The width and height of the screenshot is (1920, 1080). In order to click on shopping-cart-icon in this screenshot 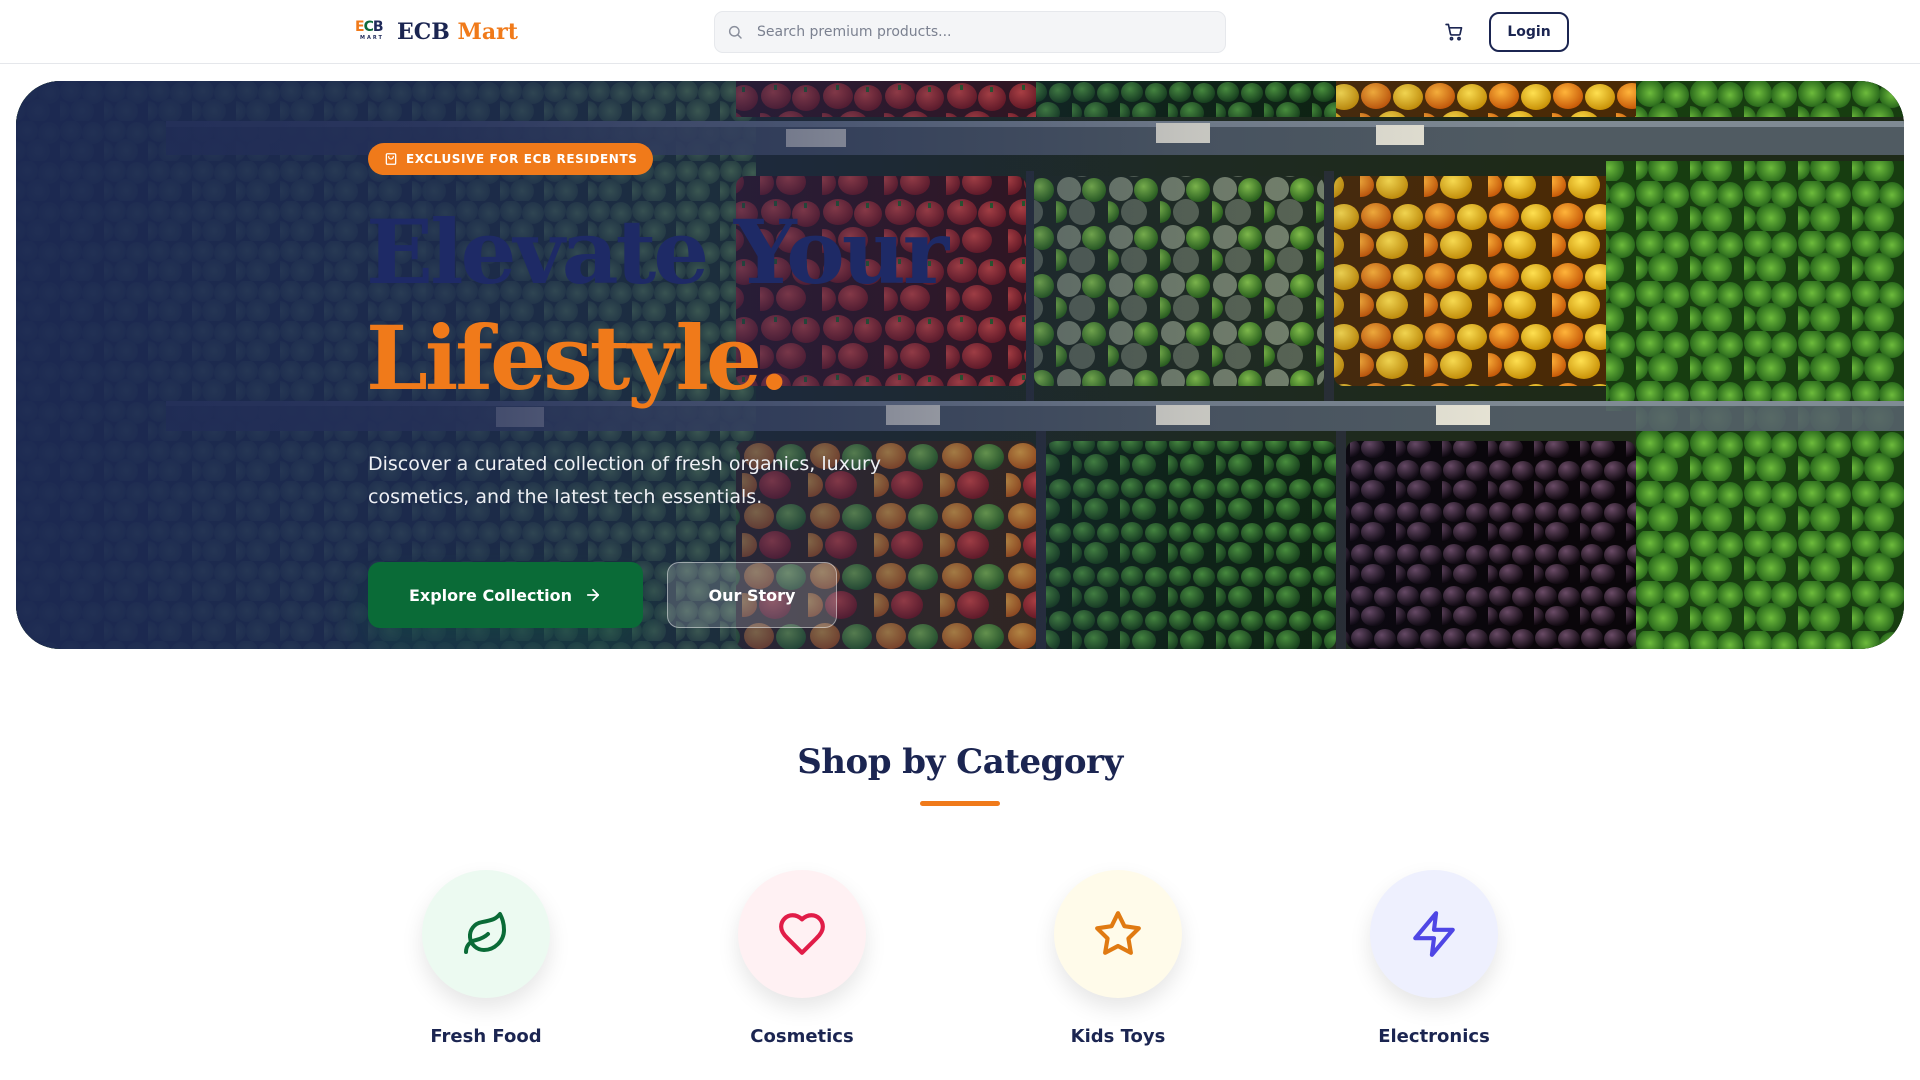, I will do `click(1454, 32)`.